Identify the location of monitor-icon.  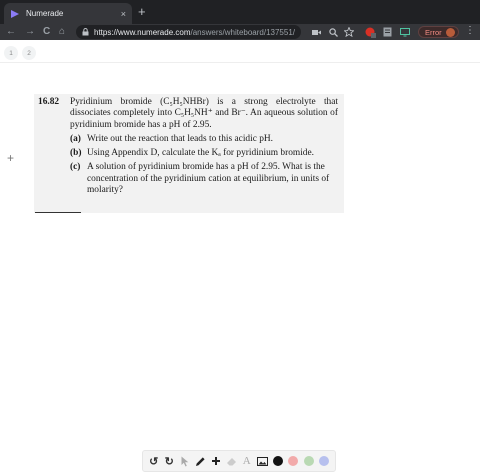
(404, 32).